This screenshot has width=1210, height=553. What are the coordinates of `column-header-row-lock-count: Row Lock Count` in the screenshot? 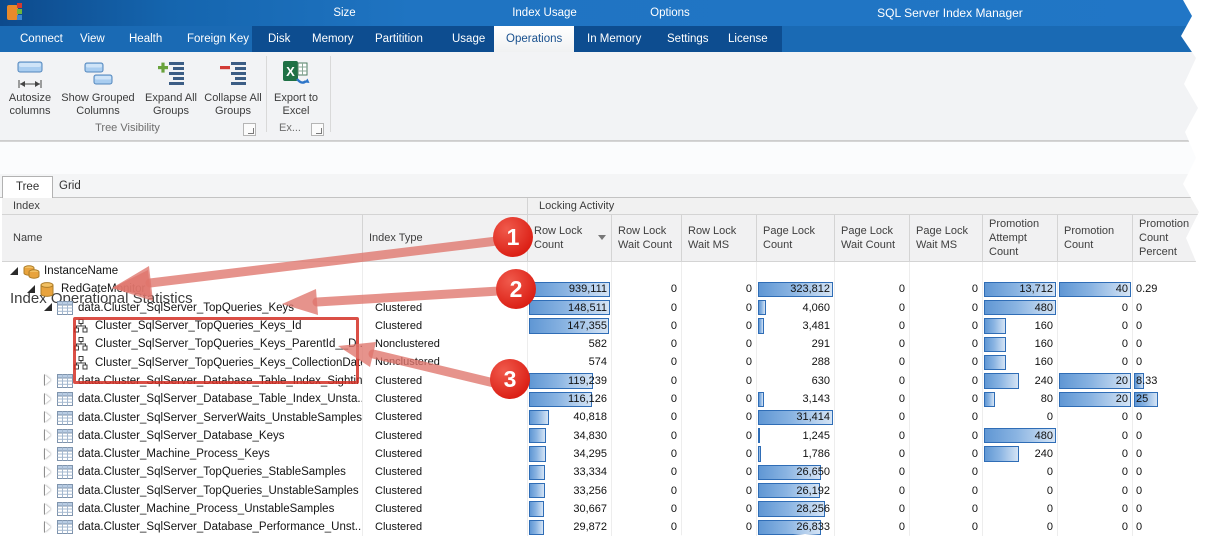 It's located at (570, 238).